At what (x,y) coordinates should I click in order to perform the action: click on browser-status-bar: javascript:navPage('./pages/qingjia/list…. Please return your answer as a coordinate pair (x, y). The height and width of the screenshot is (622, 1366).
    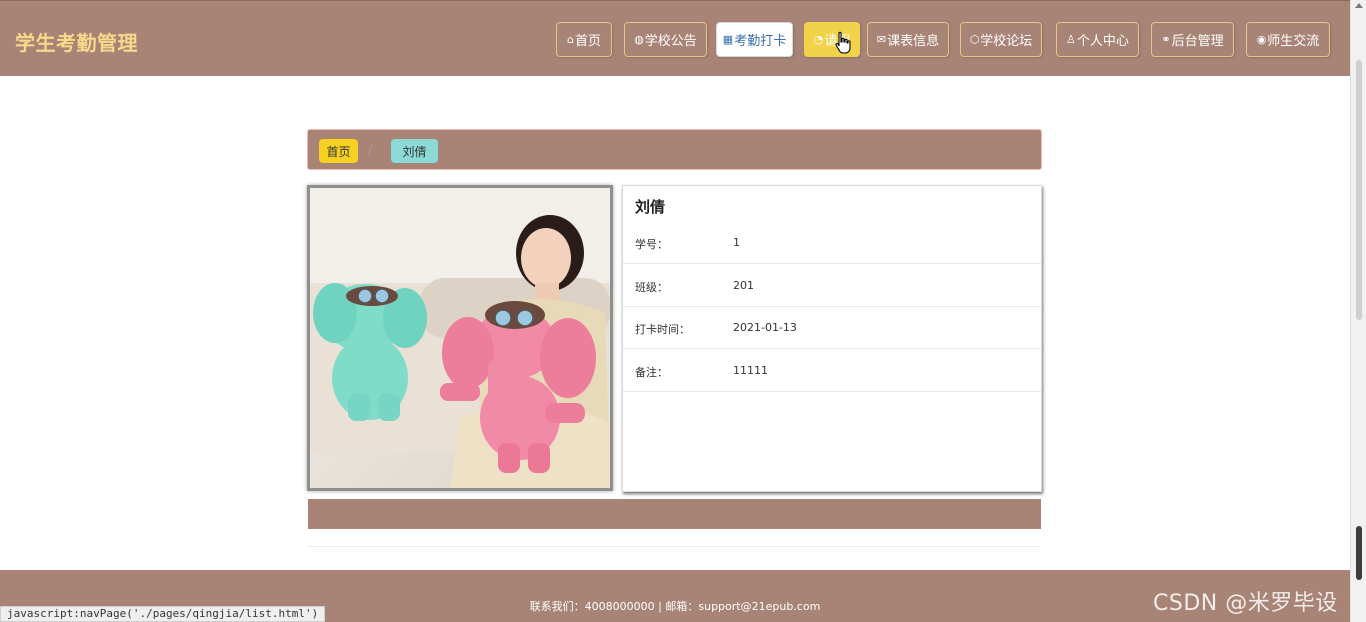
    Looking at the image, I should click on (163, 614).